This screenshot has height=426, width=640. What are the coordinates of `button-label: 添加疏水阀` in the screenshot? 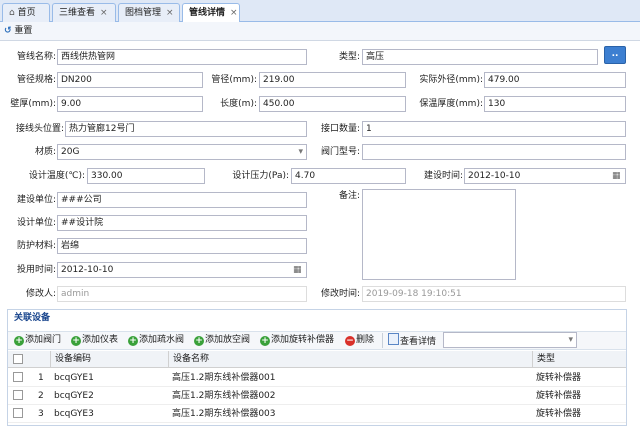 It's located at (162, 340).